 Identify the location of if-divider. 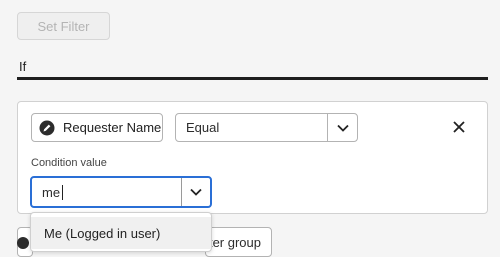
(252, 78).